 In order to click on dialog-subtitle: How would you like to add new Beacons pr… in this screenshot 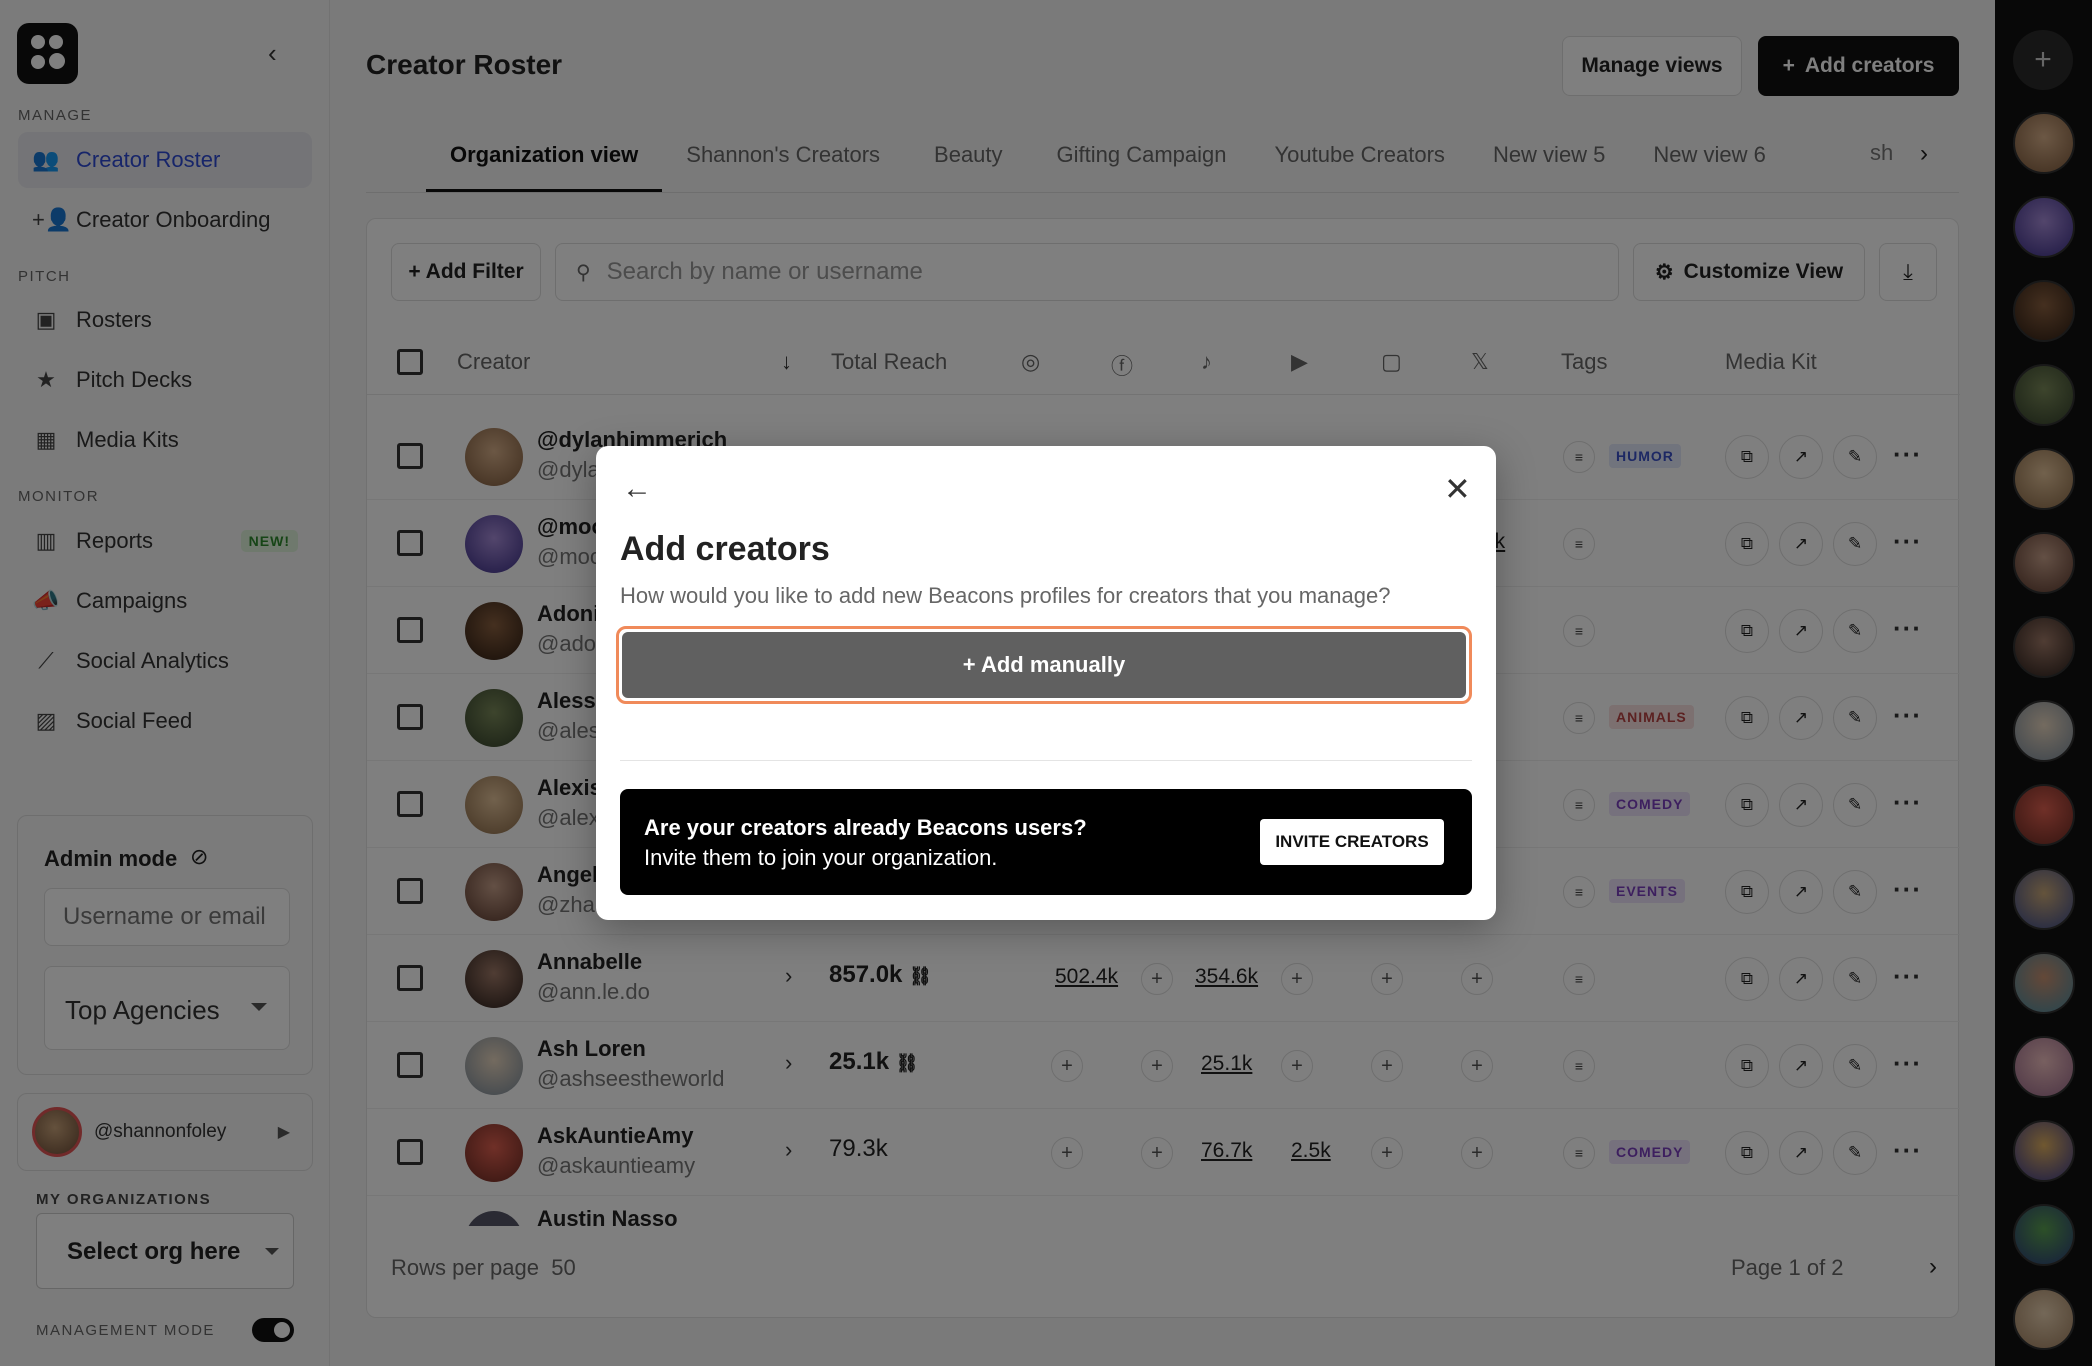, I will do `click(1005, 595)`.